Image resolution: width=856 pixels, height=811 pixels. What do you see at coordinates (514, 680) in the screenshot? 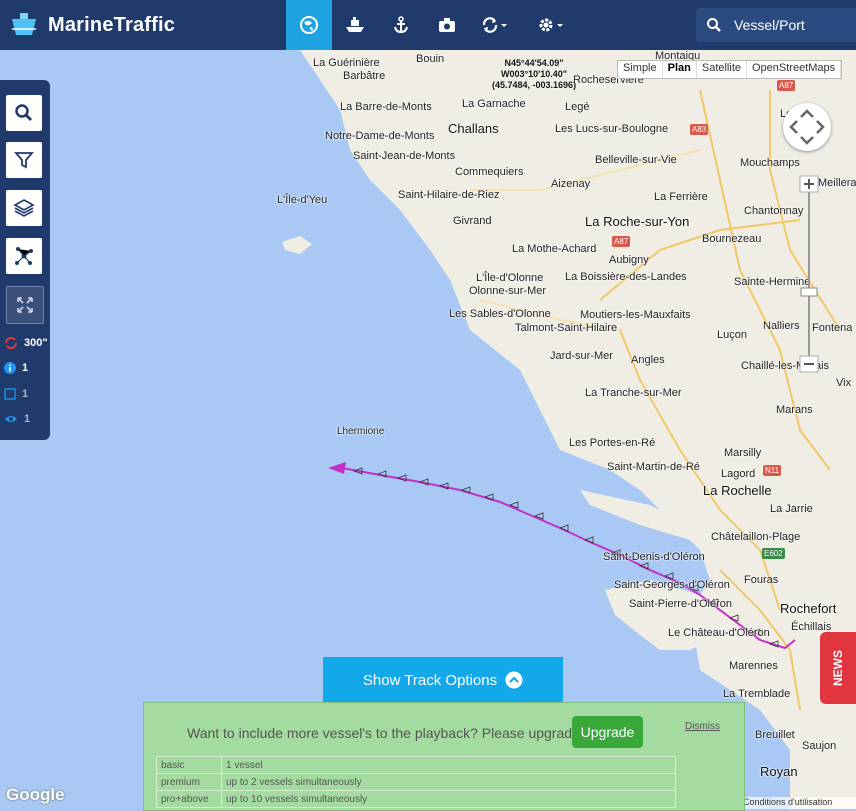
I see `chevron-up-circle-icon` at bounding box center [514, 680].